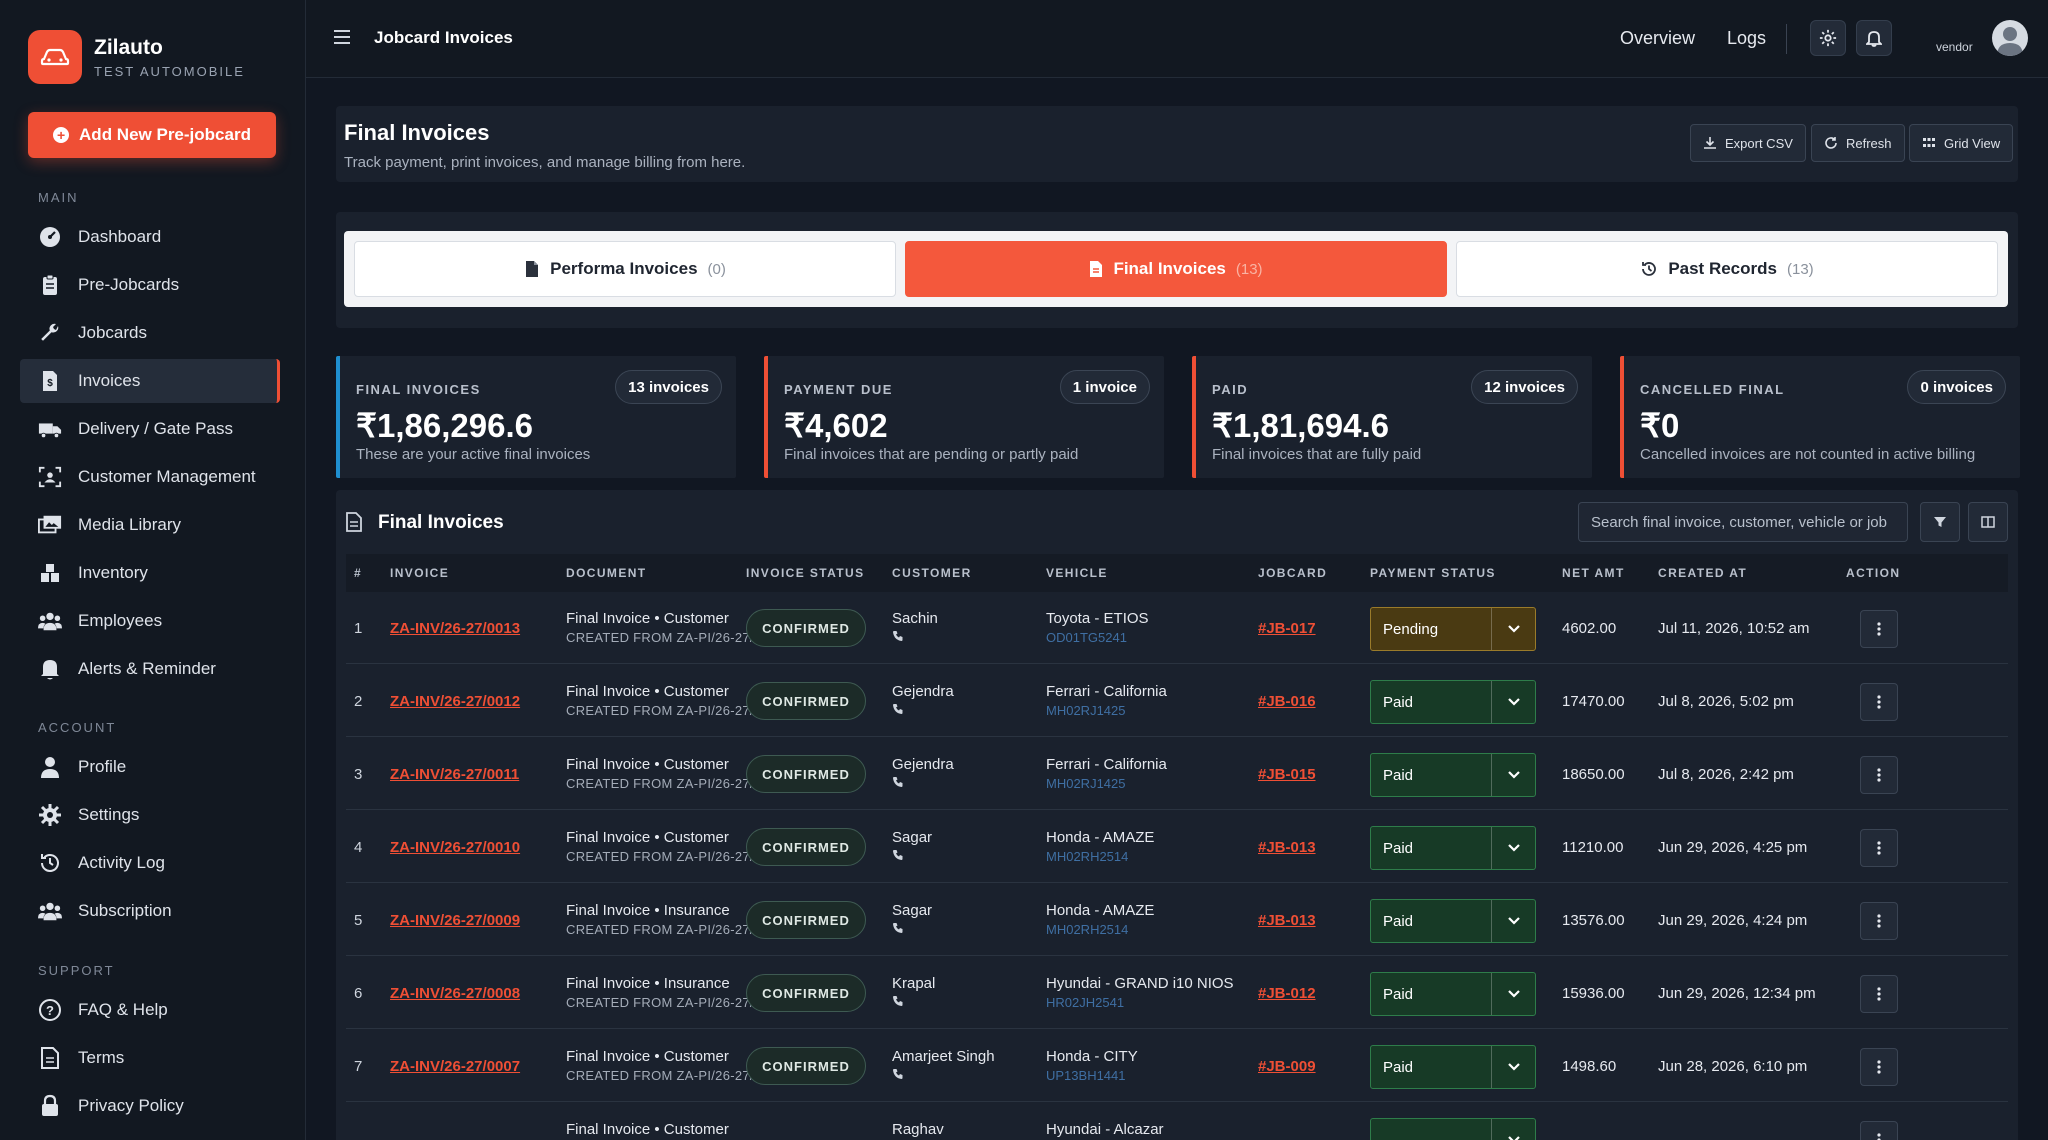  What do you see at coordinates (150, 669) in the screenshot?
I see `sidebar-item-alerts-reminder: Alerts & Reminder` at bounding box center [150, 669].